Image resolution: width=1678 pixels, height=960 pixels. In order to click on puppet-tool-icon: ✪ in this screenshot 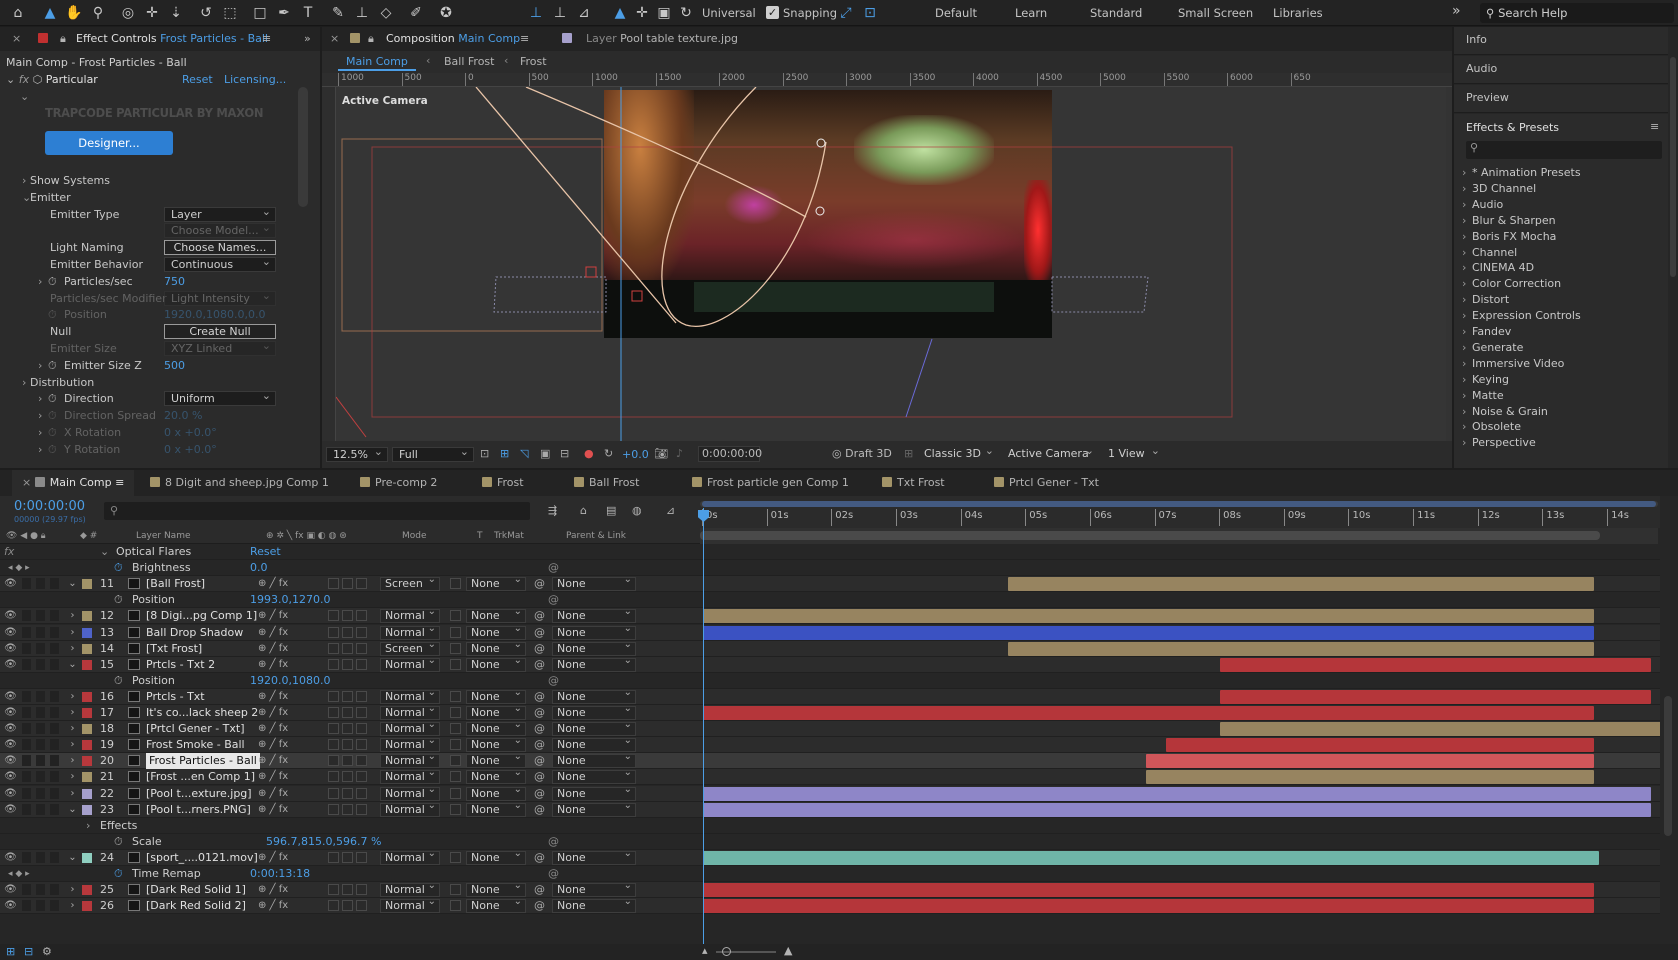, I will do `click(446, 13)`.